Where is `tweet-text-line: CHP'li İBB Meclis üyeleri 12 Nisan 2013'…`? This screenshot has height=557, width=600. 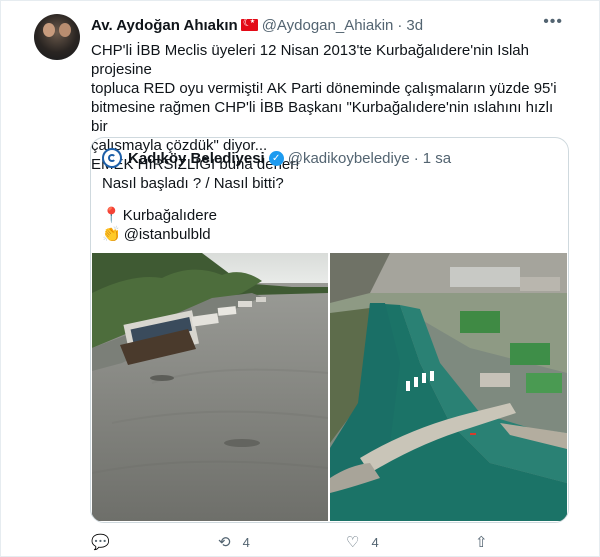
tweet-text-line: CHP'li İBB Meclis üyeleri 12 Nisan 2013'… is located at coordinates (310, 60).